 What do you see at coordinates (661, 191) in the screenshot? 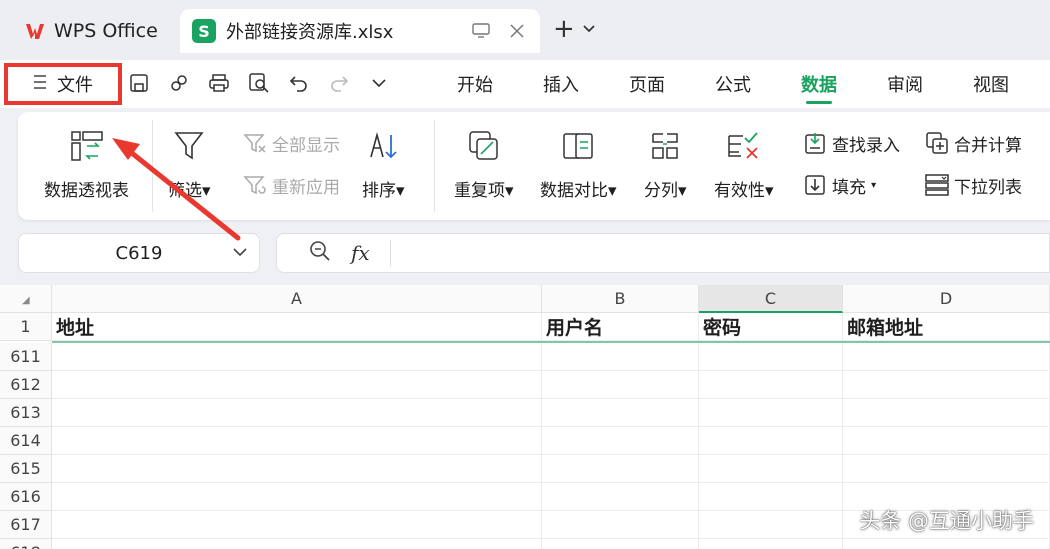
I see `split-label: 分列` at bounding box center [661, 191].